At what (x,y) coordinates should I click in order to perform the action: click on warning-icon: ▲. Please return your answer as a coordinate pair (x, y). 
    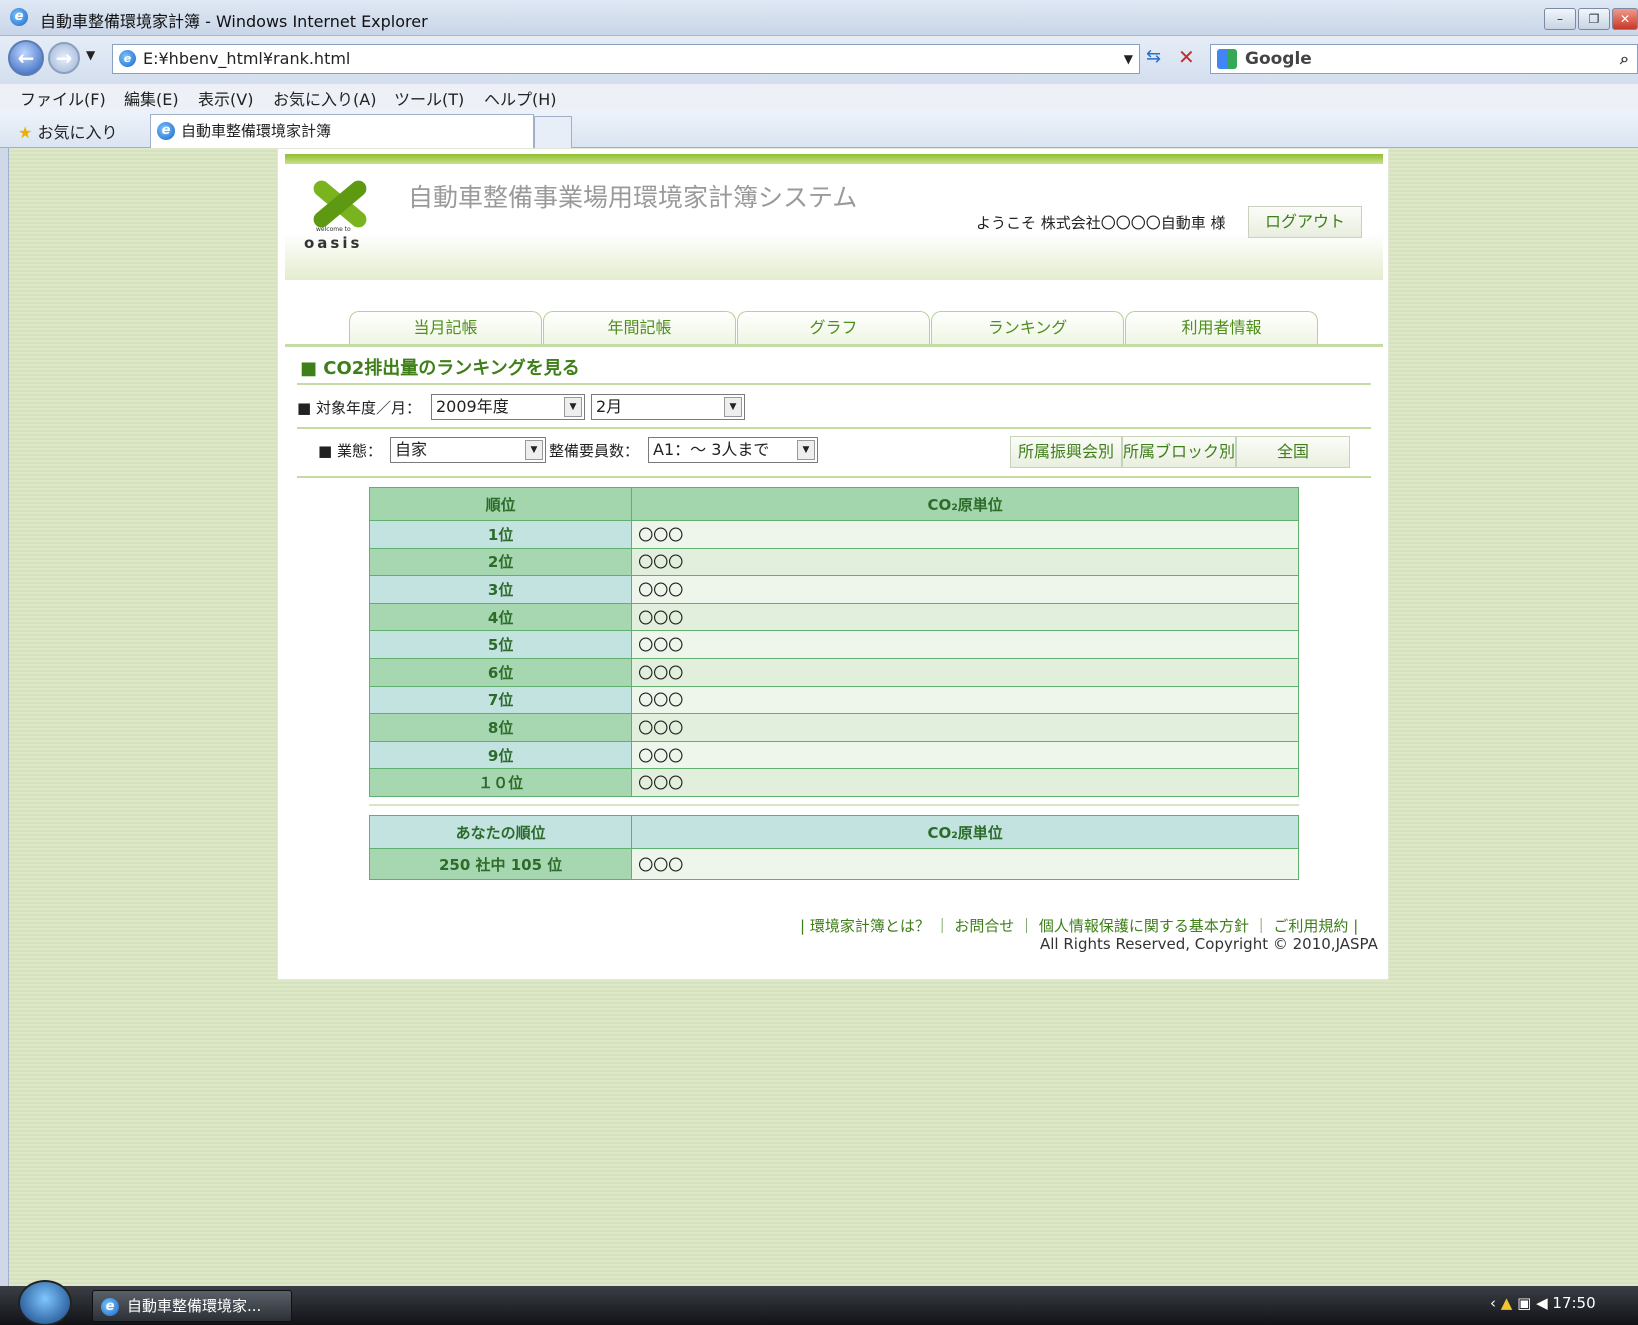
    Looking at the image, I should click on (1507, 1303).